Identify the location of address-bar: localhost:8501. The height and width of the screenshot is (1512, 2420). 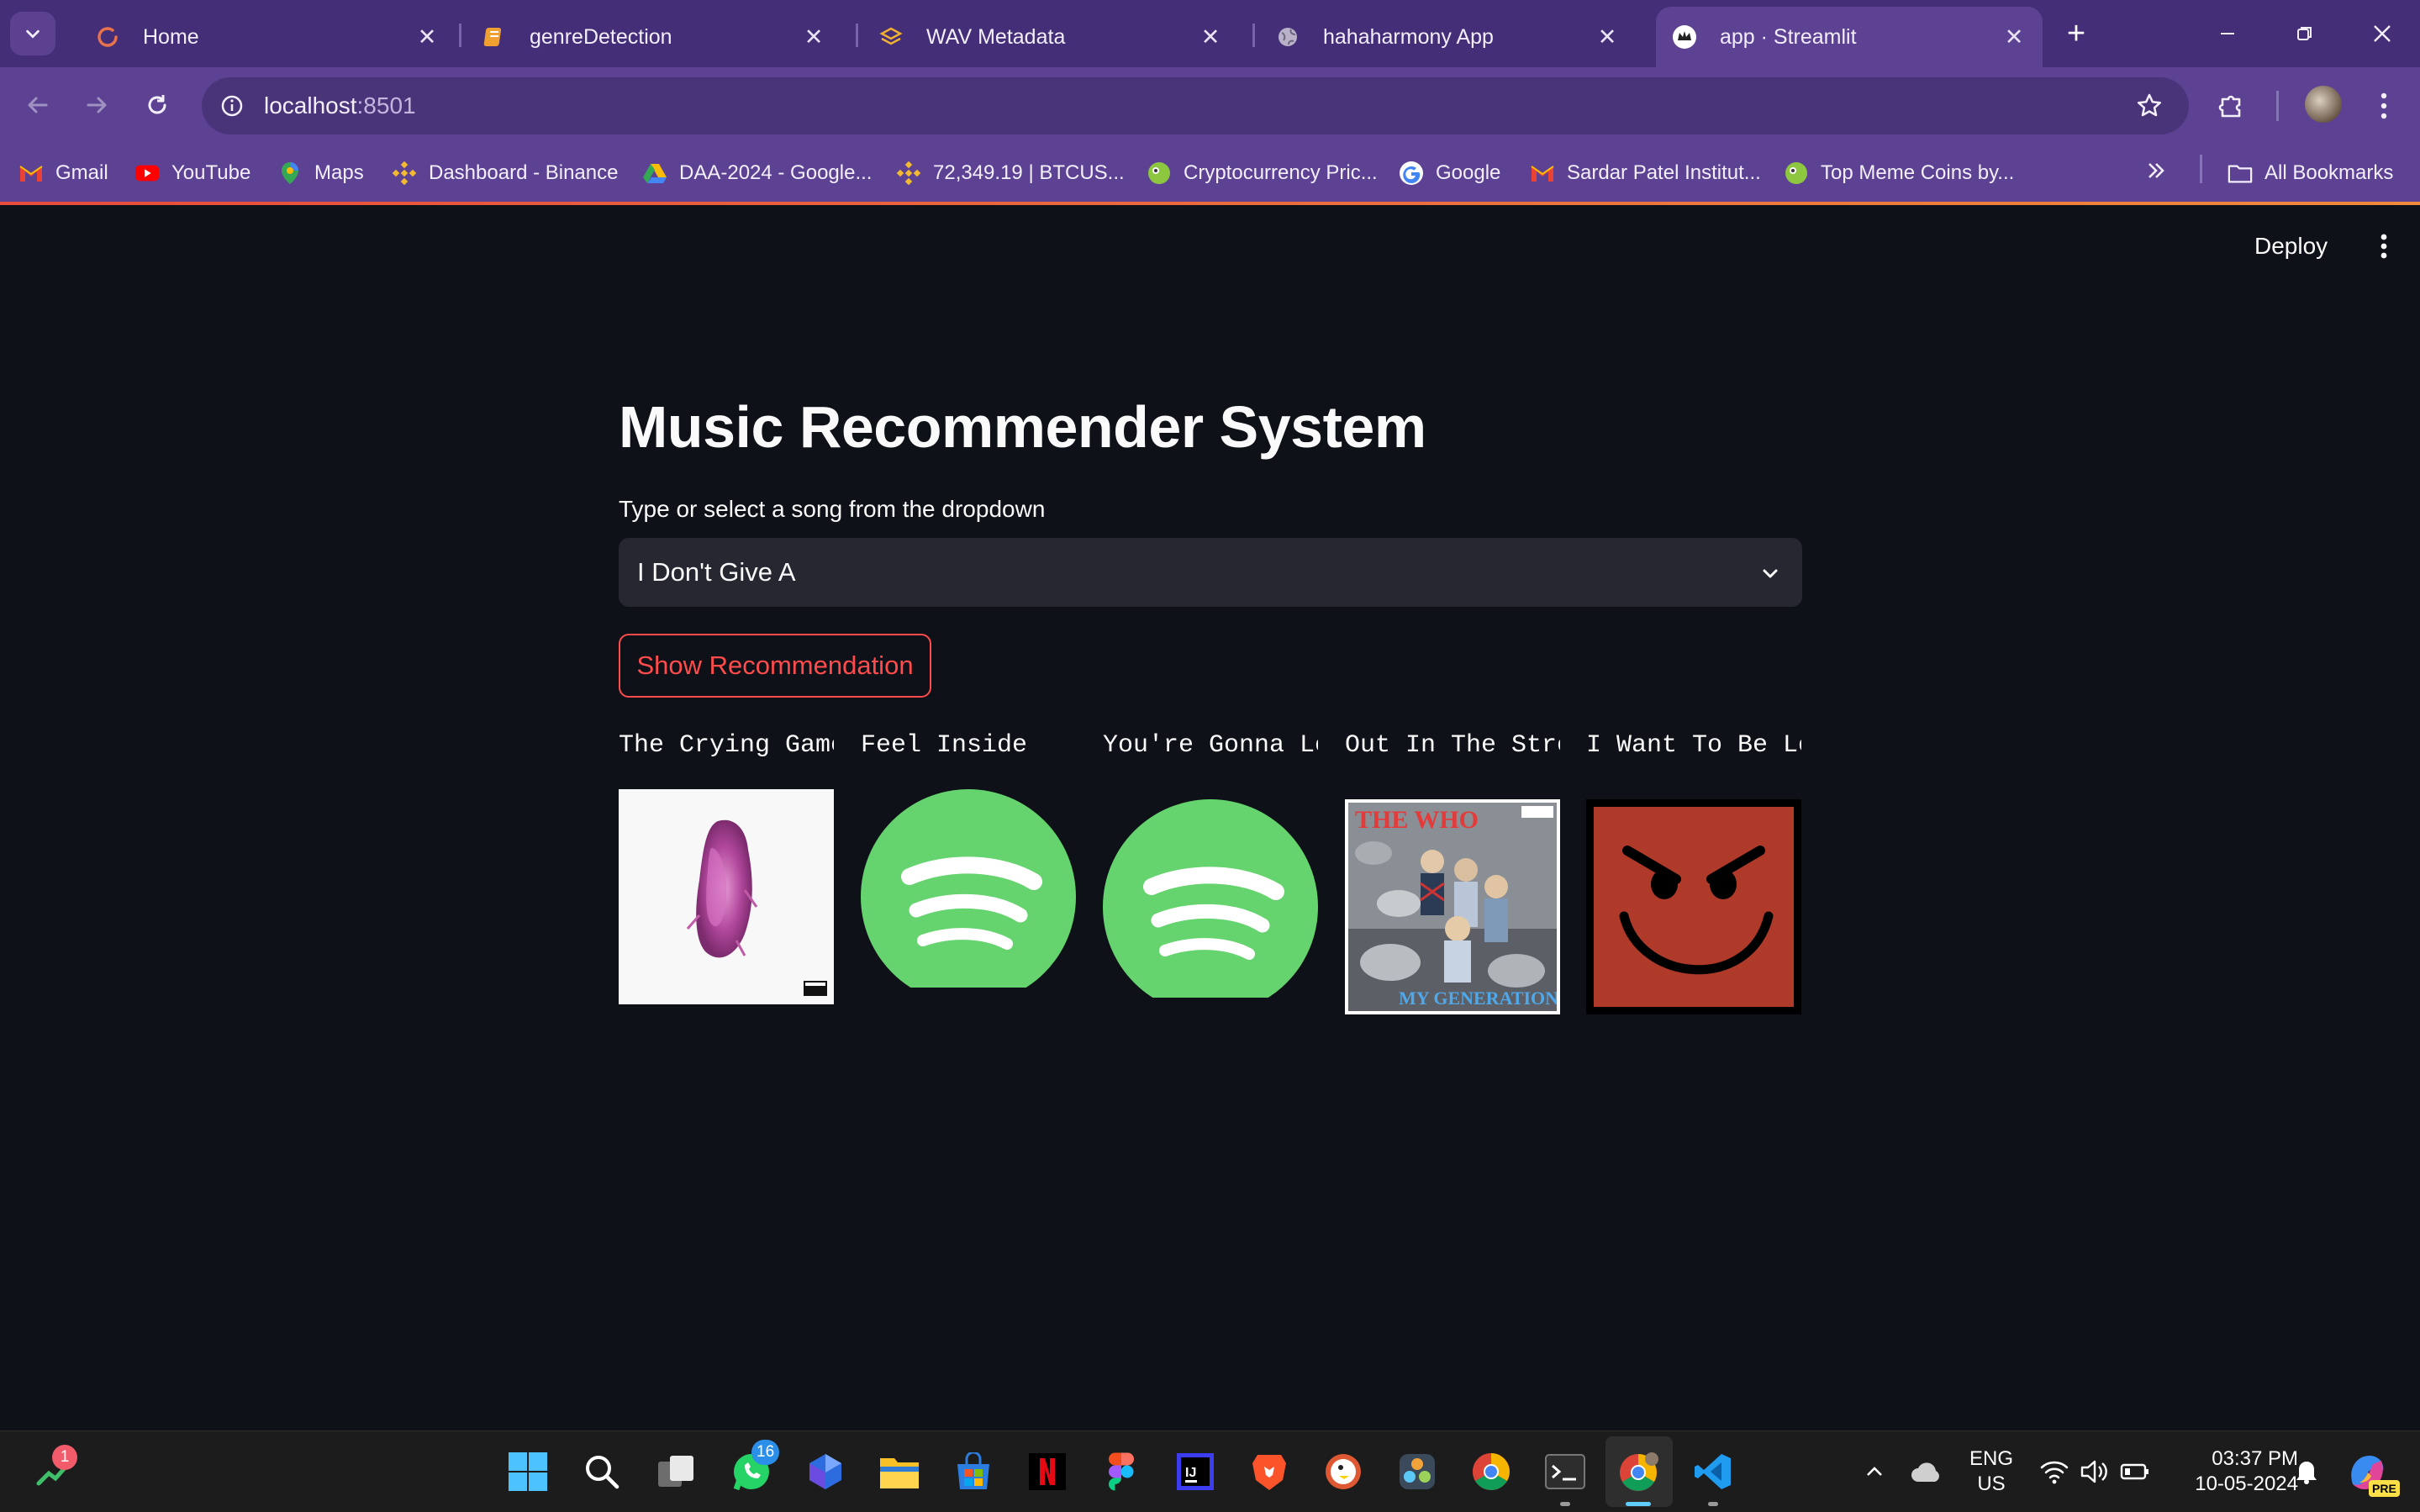
(1195, 106).